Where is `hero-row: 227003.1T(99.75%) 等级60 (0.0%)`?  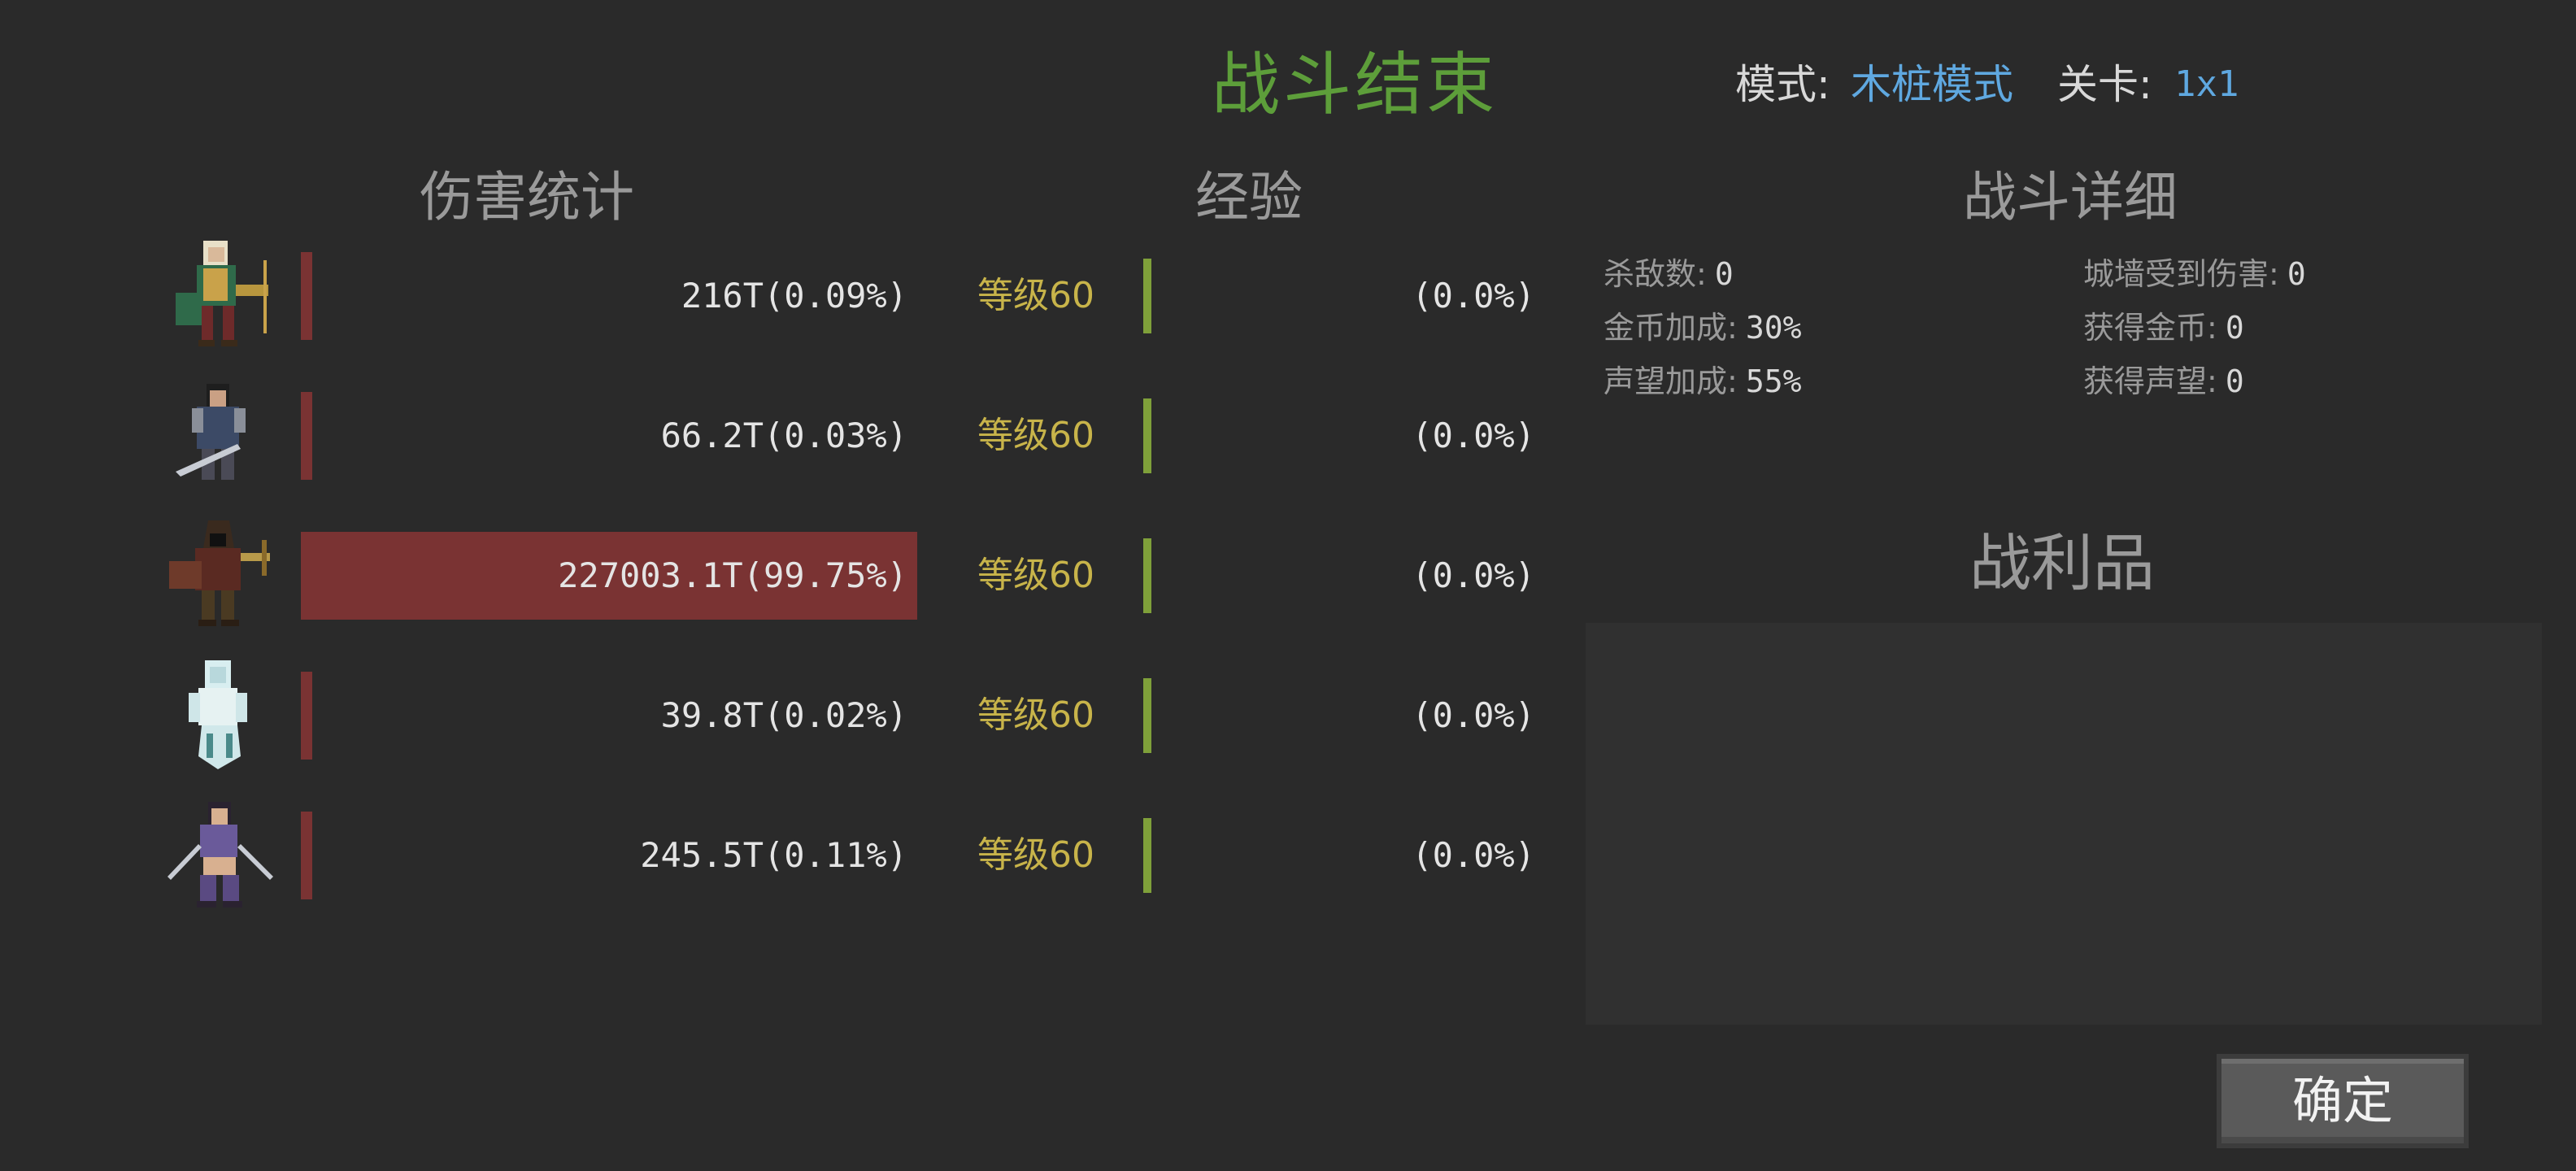 hero-row: 227003.1T(99.75%) 等级60 (0.0%) is located at coordinates (854, 579).